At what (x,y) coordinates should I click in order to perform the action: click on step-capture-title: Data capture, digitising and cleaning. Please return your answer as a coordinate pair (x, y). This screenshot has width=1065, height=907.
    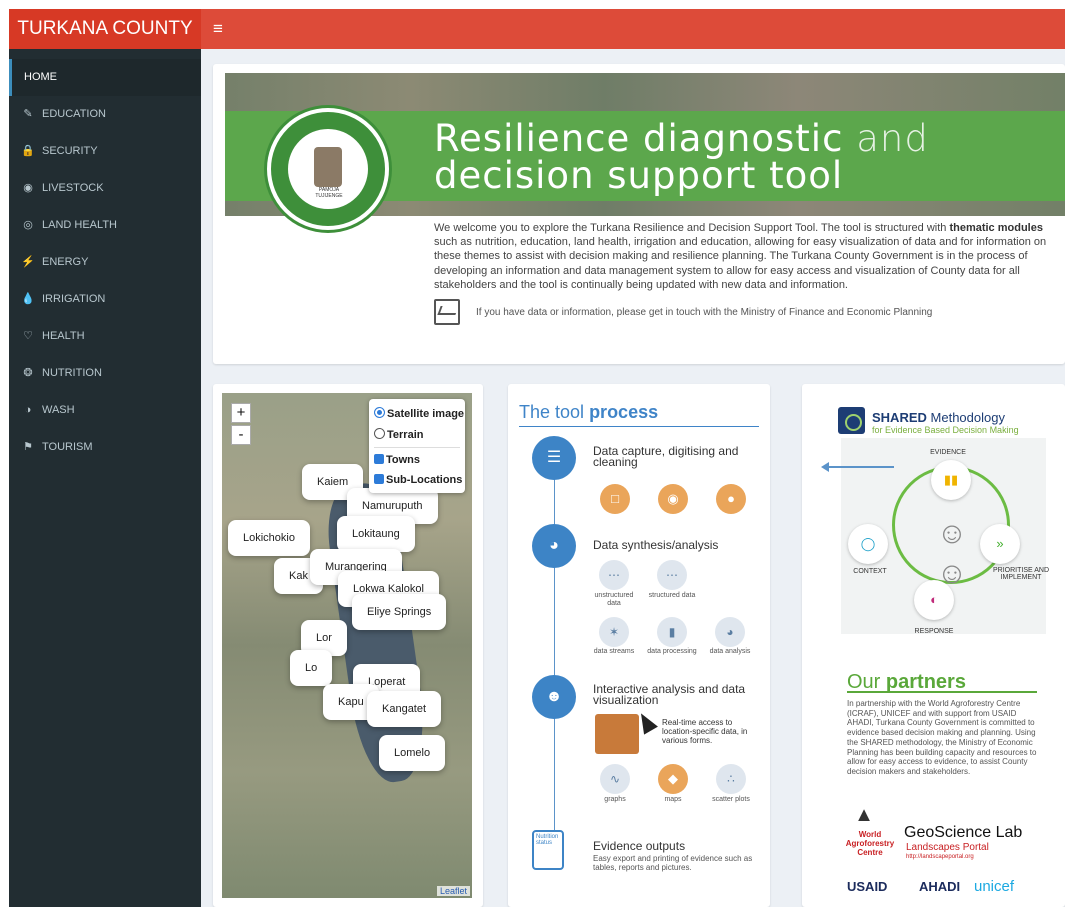
    Looking at the image, I should click on (666, 456).